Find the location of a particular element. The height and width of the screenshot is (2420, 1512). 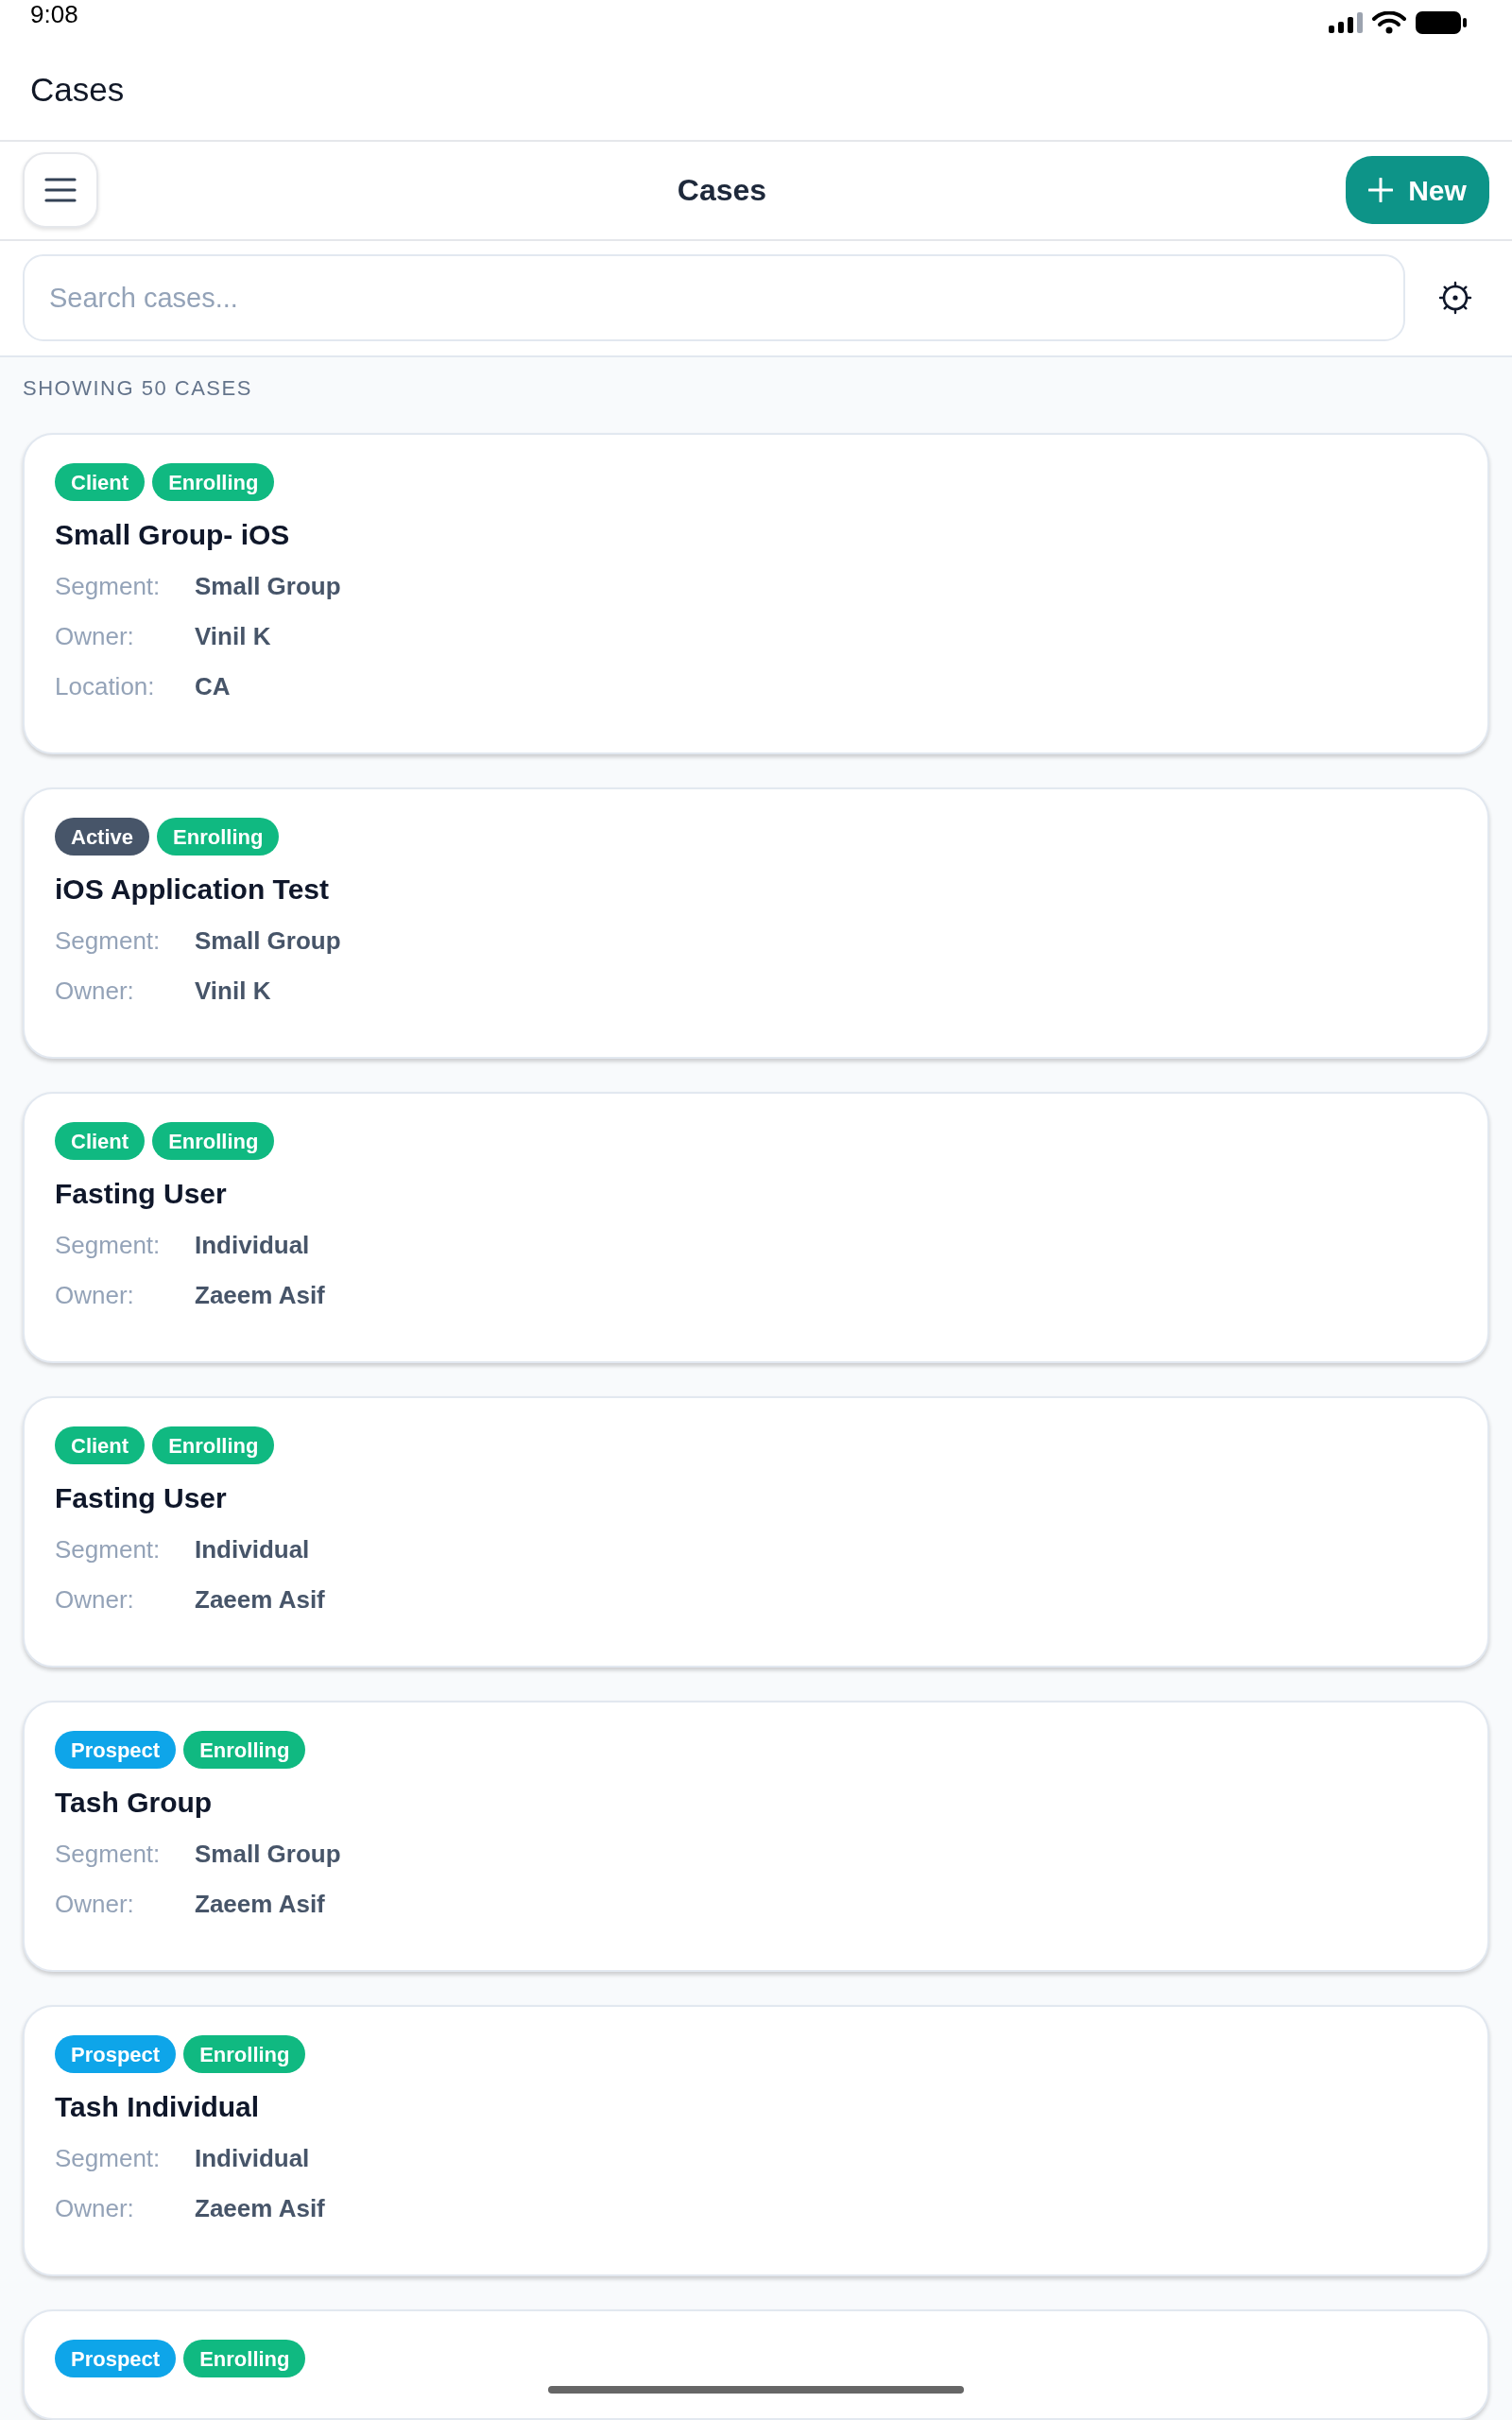

case-title: Tash Individual is located at coordinates (157, 2107).